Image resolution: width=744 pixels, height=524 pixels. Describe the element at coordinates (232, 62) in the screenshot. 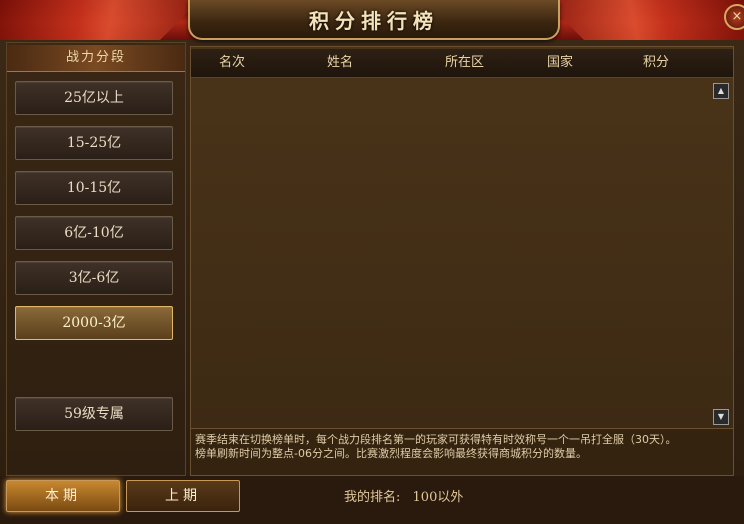

I see `column-rank: 名次` at that location.